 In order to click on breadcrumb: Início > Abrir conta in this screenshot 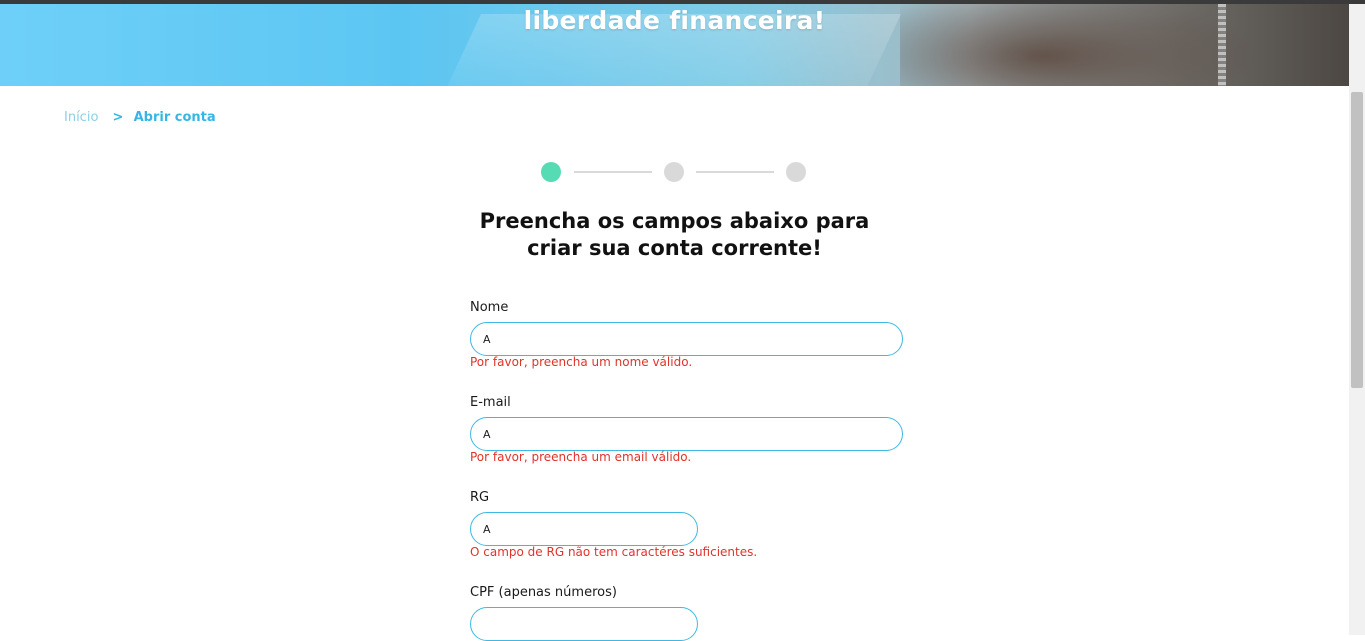, I will do `click(140, 117)`.